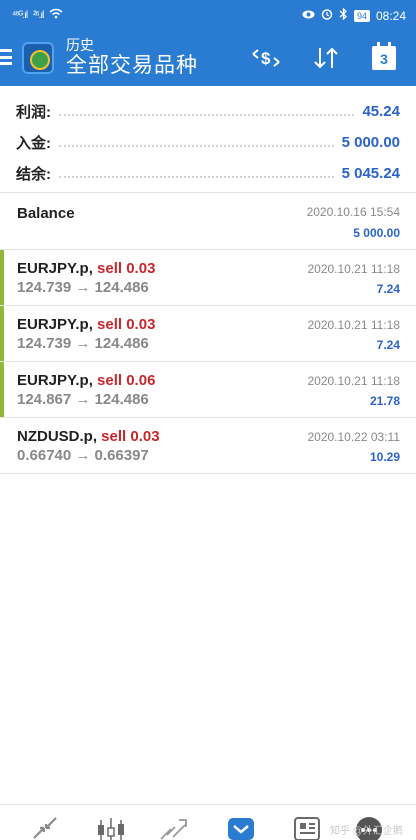  I want to click on summary-value: 5 000.00, so click(370, 142).